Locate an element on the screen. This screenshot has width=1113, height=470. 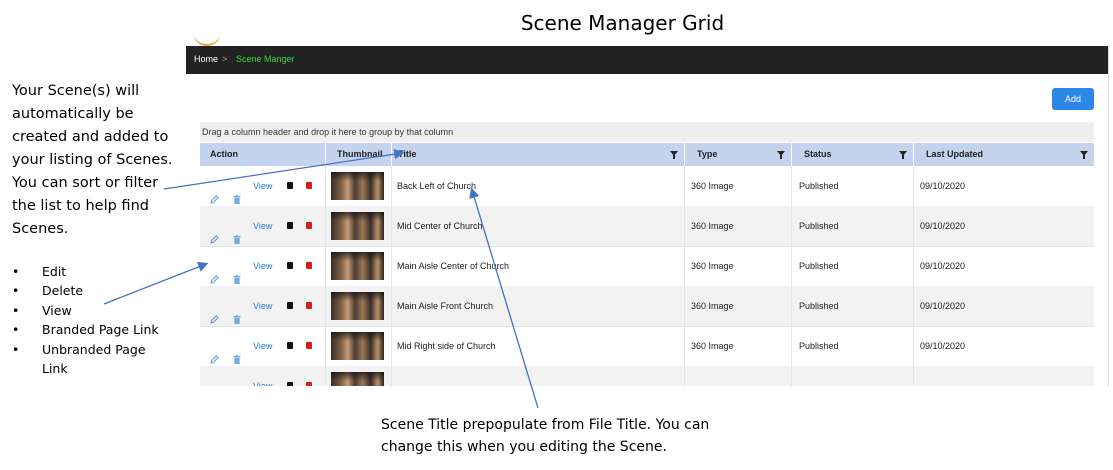
column-header-status: Status is located at coordinates (853, 154).